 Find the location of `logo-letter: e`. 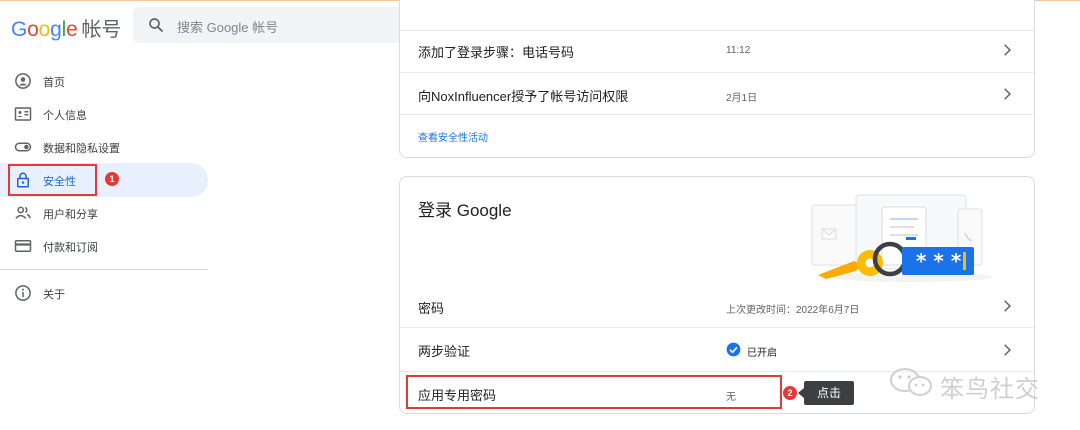

logo-letter: e is located at coordinates (72, 29).